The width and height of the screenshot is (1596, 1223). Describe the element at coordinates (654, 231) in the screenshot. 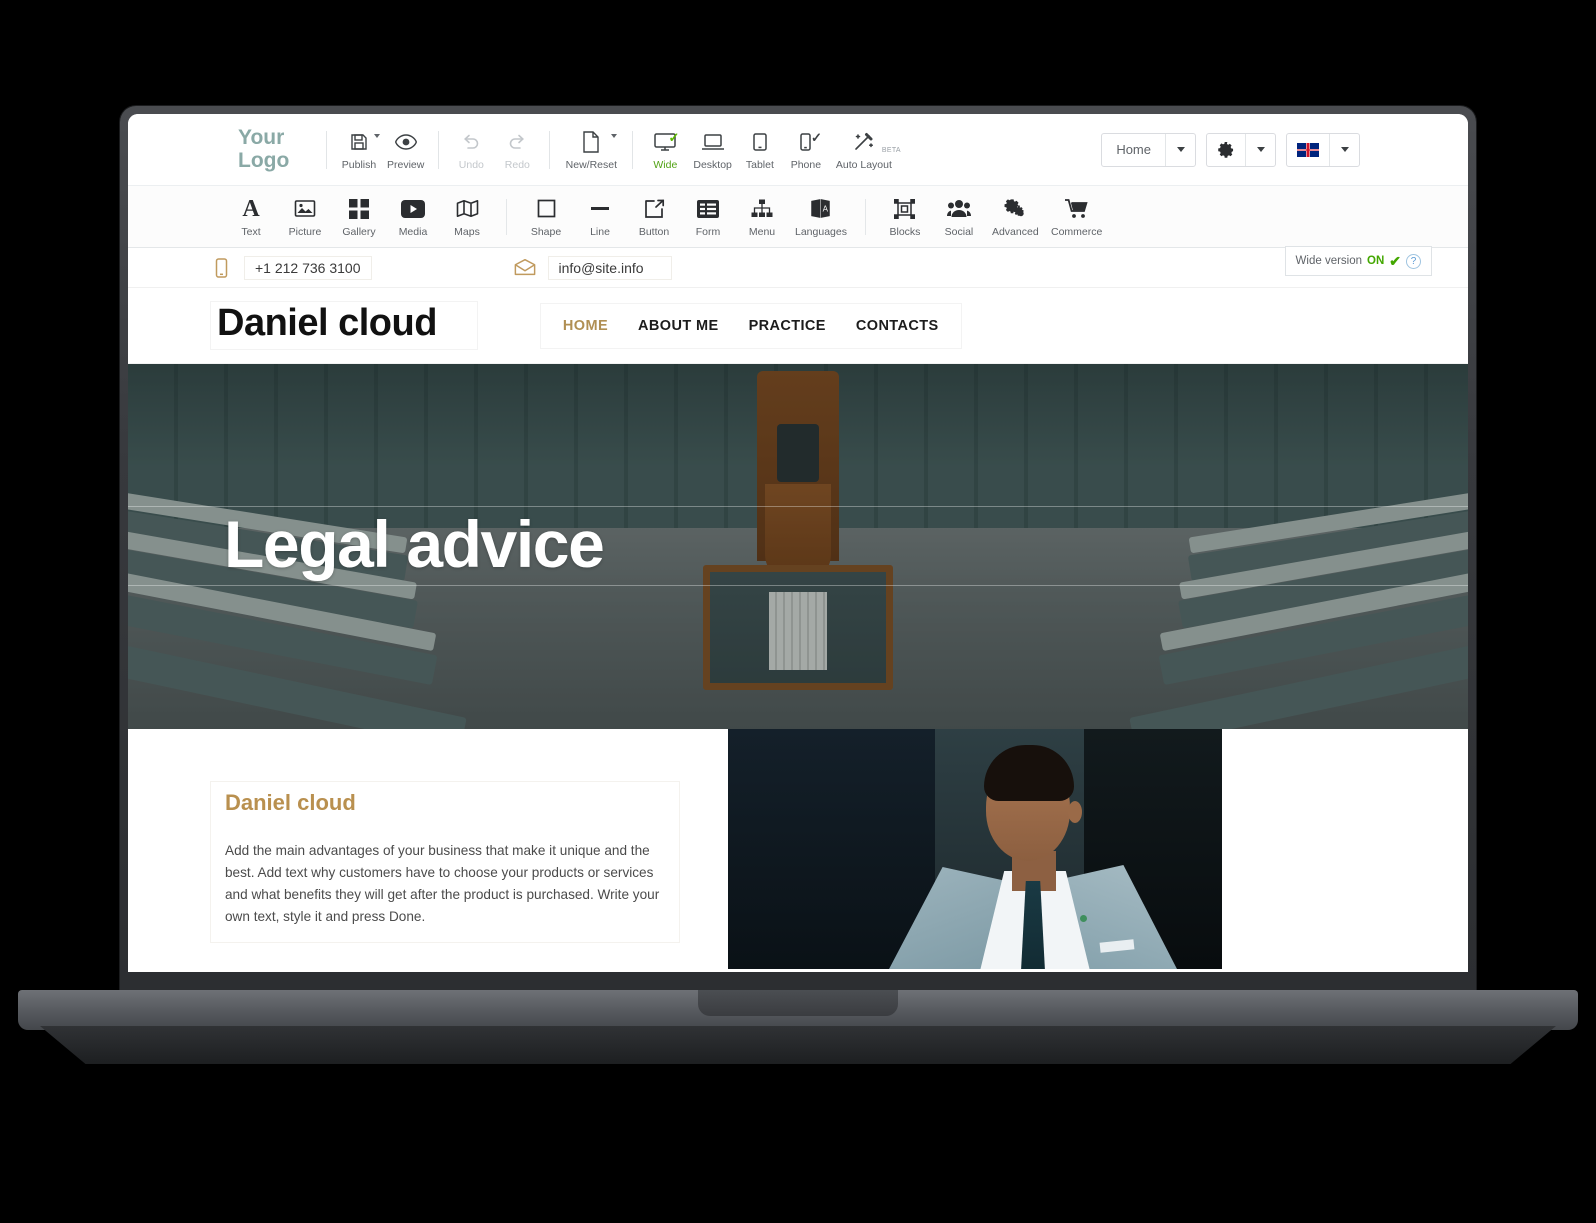

I see `element-button-label: Button` at that location.